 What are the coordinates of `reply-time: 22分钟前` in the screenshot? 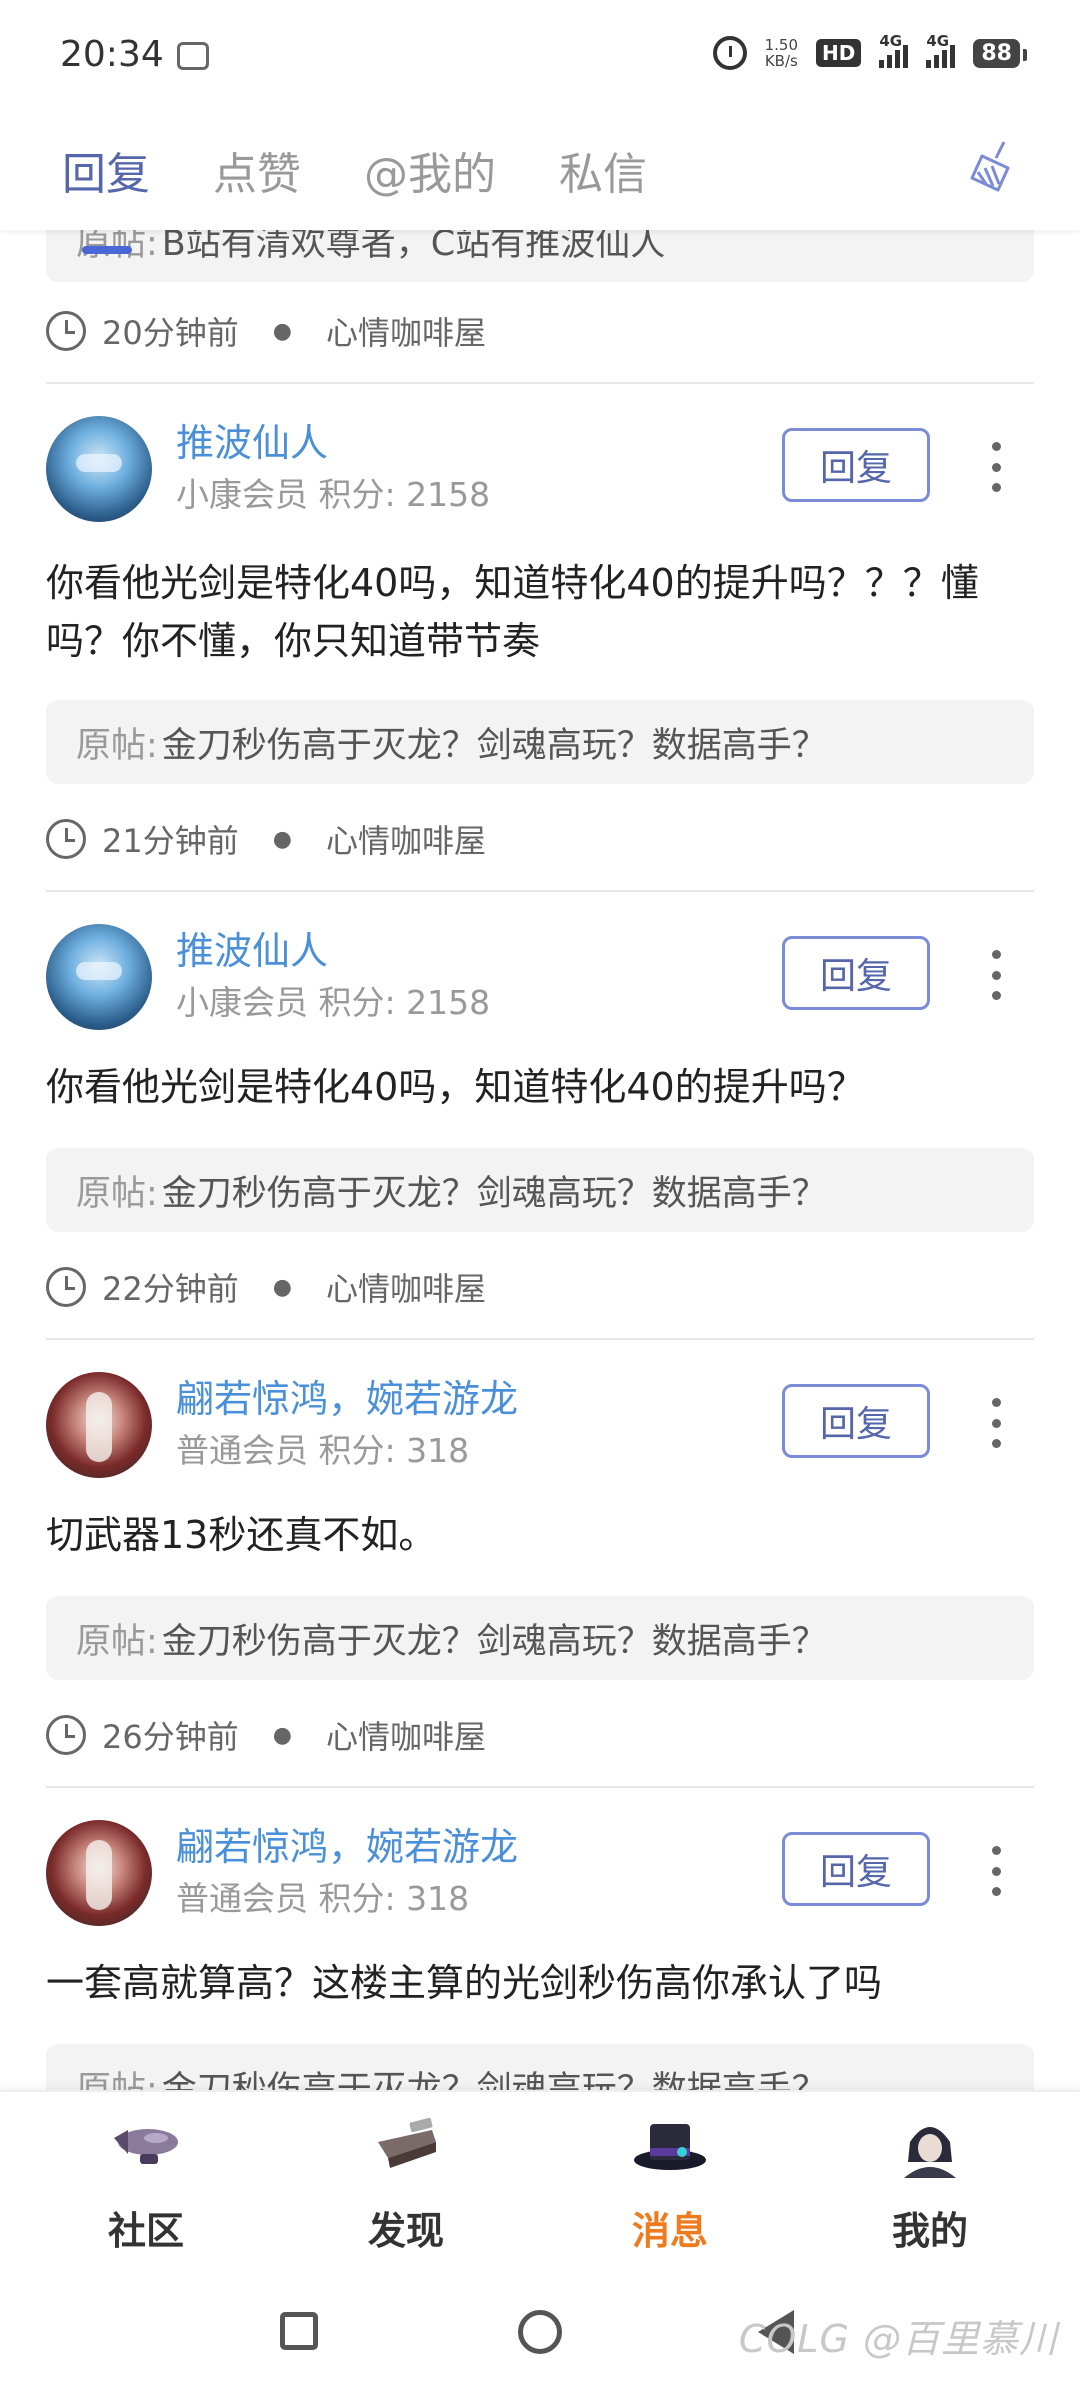 It's located at (170, 1289).